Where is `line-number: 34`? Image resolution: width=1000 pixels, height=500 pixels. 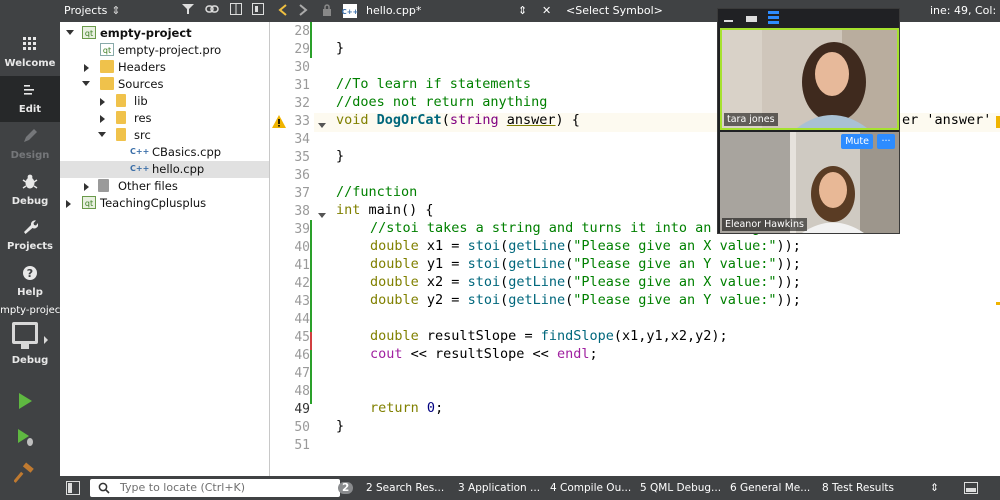 line-number: 34 is located at coordinates (302, 139).